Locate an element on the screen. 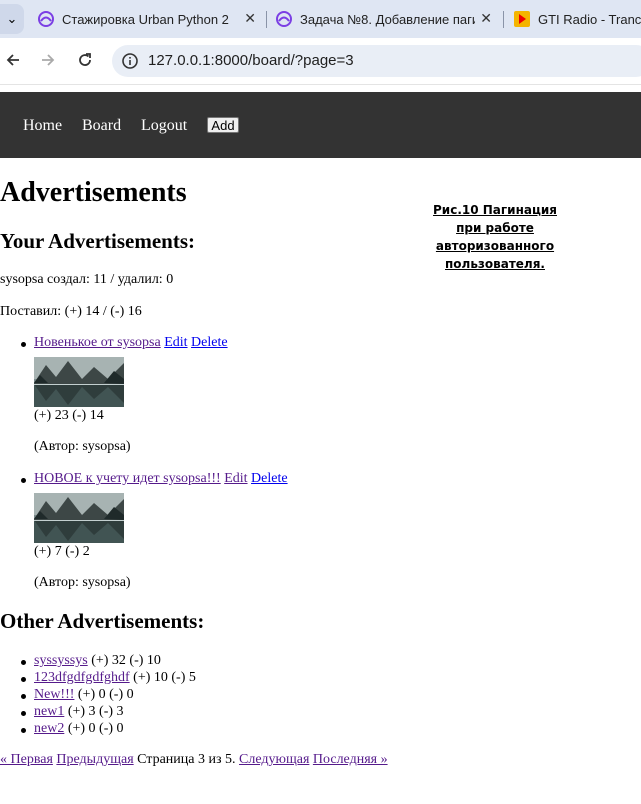 Image resolution: width=641 pixels, height=804 pixels. list-item: 123dfgdfgdfghdf (+) 10 (-) 5 is located at coordinates (115, 678).